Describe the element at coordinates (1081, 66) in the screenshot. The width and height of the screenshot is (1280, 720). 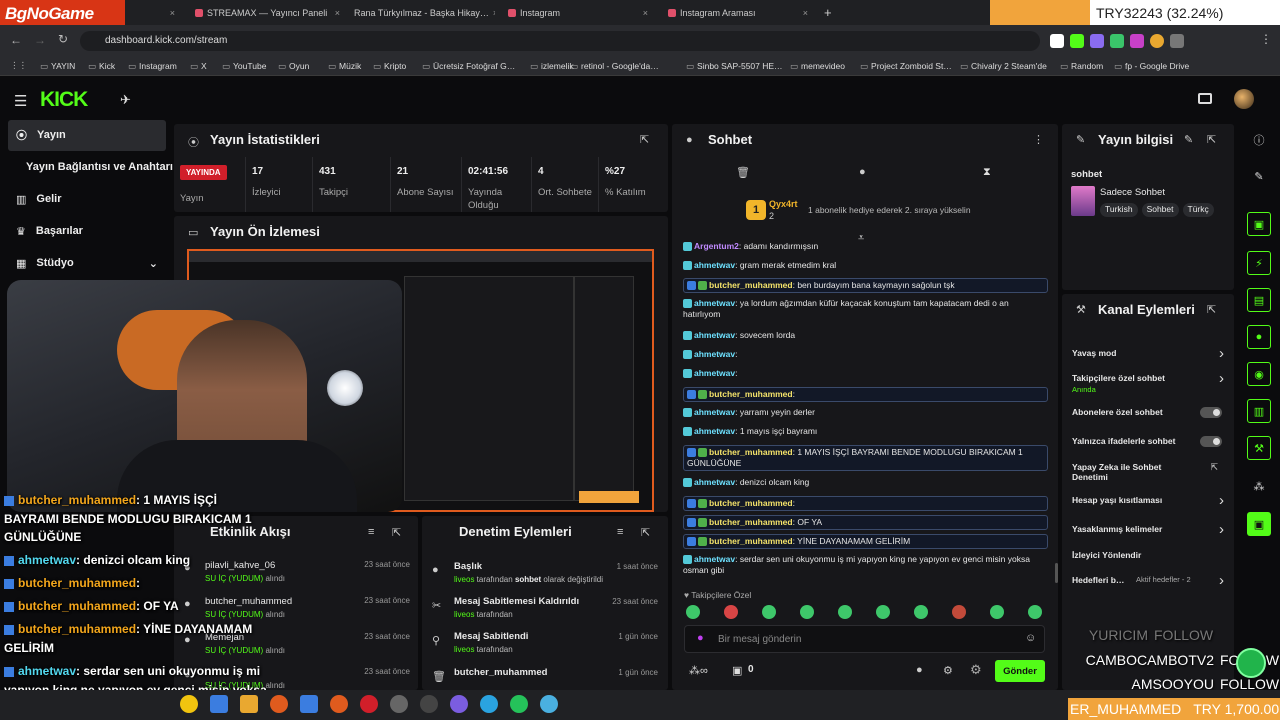
I see `bookmark-item: ▭ Random` at that location.